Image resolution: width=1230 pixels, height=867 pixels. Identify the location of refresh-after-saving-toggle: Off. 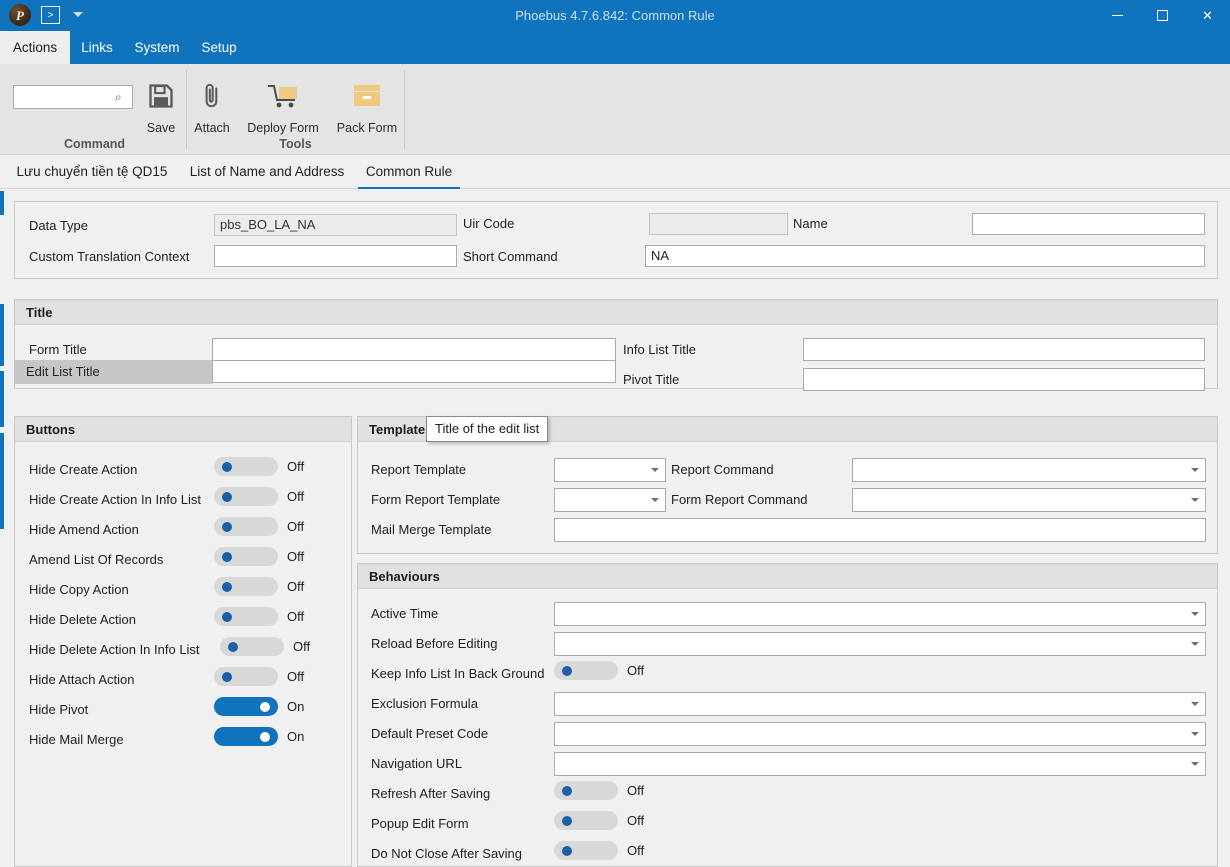
(599, 790).